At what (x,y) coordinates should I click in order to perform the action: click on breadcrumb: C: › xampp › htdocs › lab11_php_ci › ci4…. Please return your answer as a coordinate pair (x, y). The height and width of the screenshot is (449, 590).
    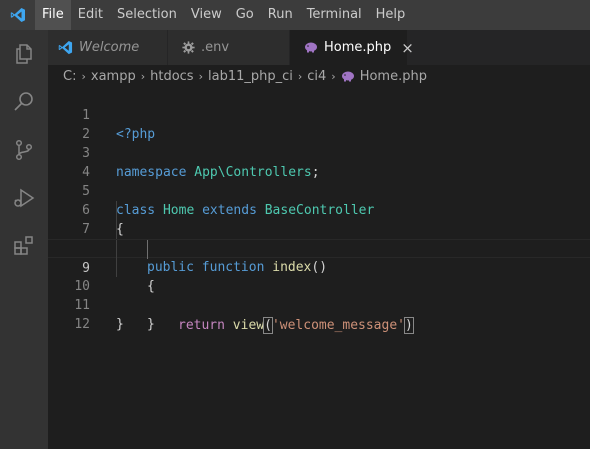
    Looking at the image, I should click on (319, 76).